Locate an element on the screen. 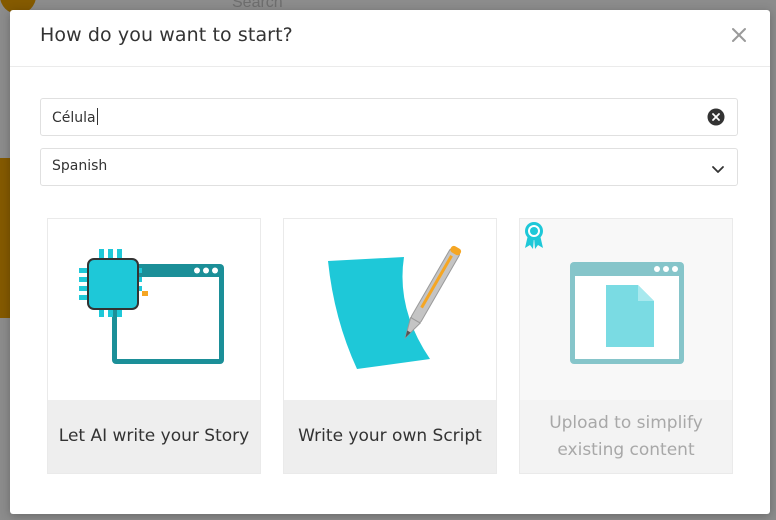 This screenshot has height=520, width=776. ai-chip-window-icon is located at coordinates (151, 306).